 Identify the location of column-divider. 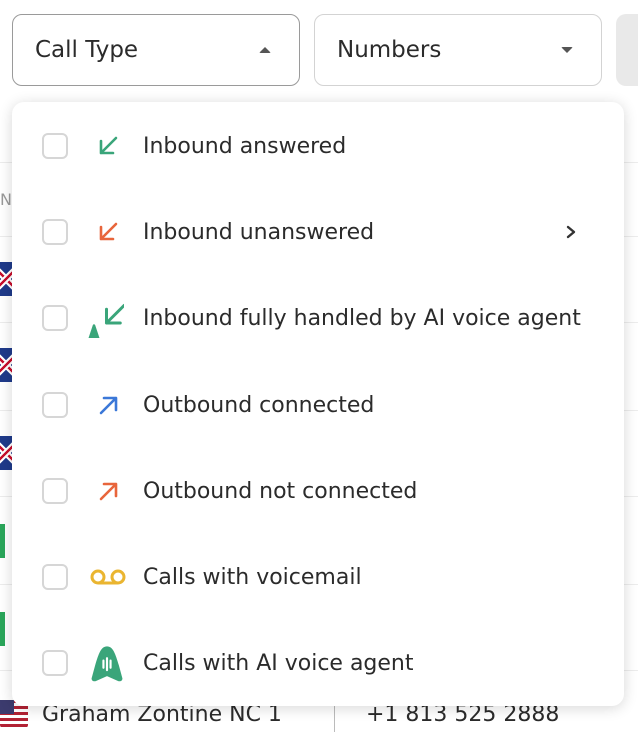
(334, 718).